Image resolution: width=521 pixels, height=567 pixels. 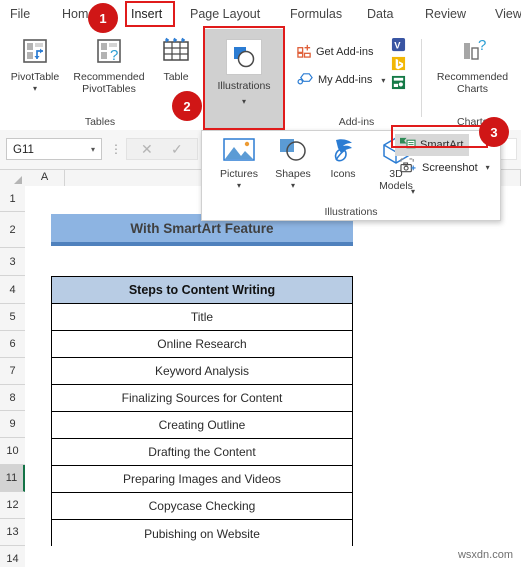 I want to click on table-row: Keyword Analysis, so click(x=202, y=371).